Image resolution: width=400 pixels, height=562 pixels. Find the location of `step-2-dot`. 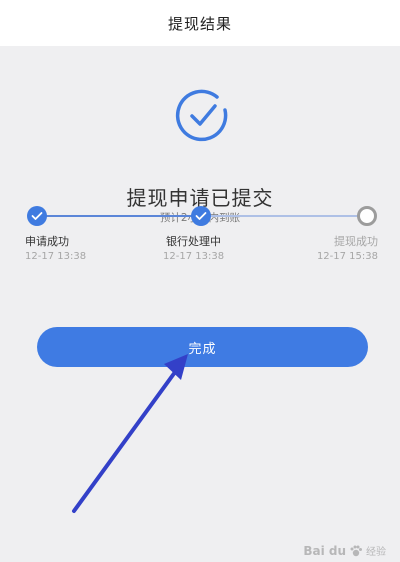

step-2-dot is located at coordinates (201, 216).